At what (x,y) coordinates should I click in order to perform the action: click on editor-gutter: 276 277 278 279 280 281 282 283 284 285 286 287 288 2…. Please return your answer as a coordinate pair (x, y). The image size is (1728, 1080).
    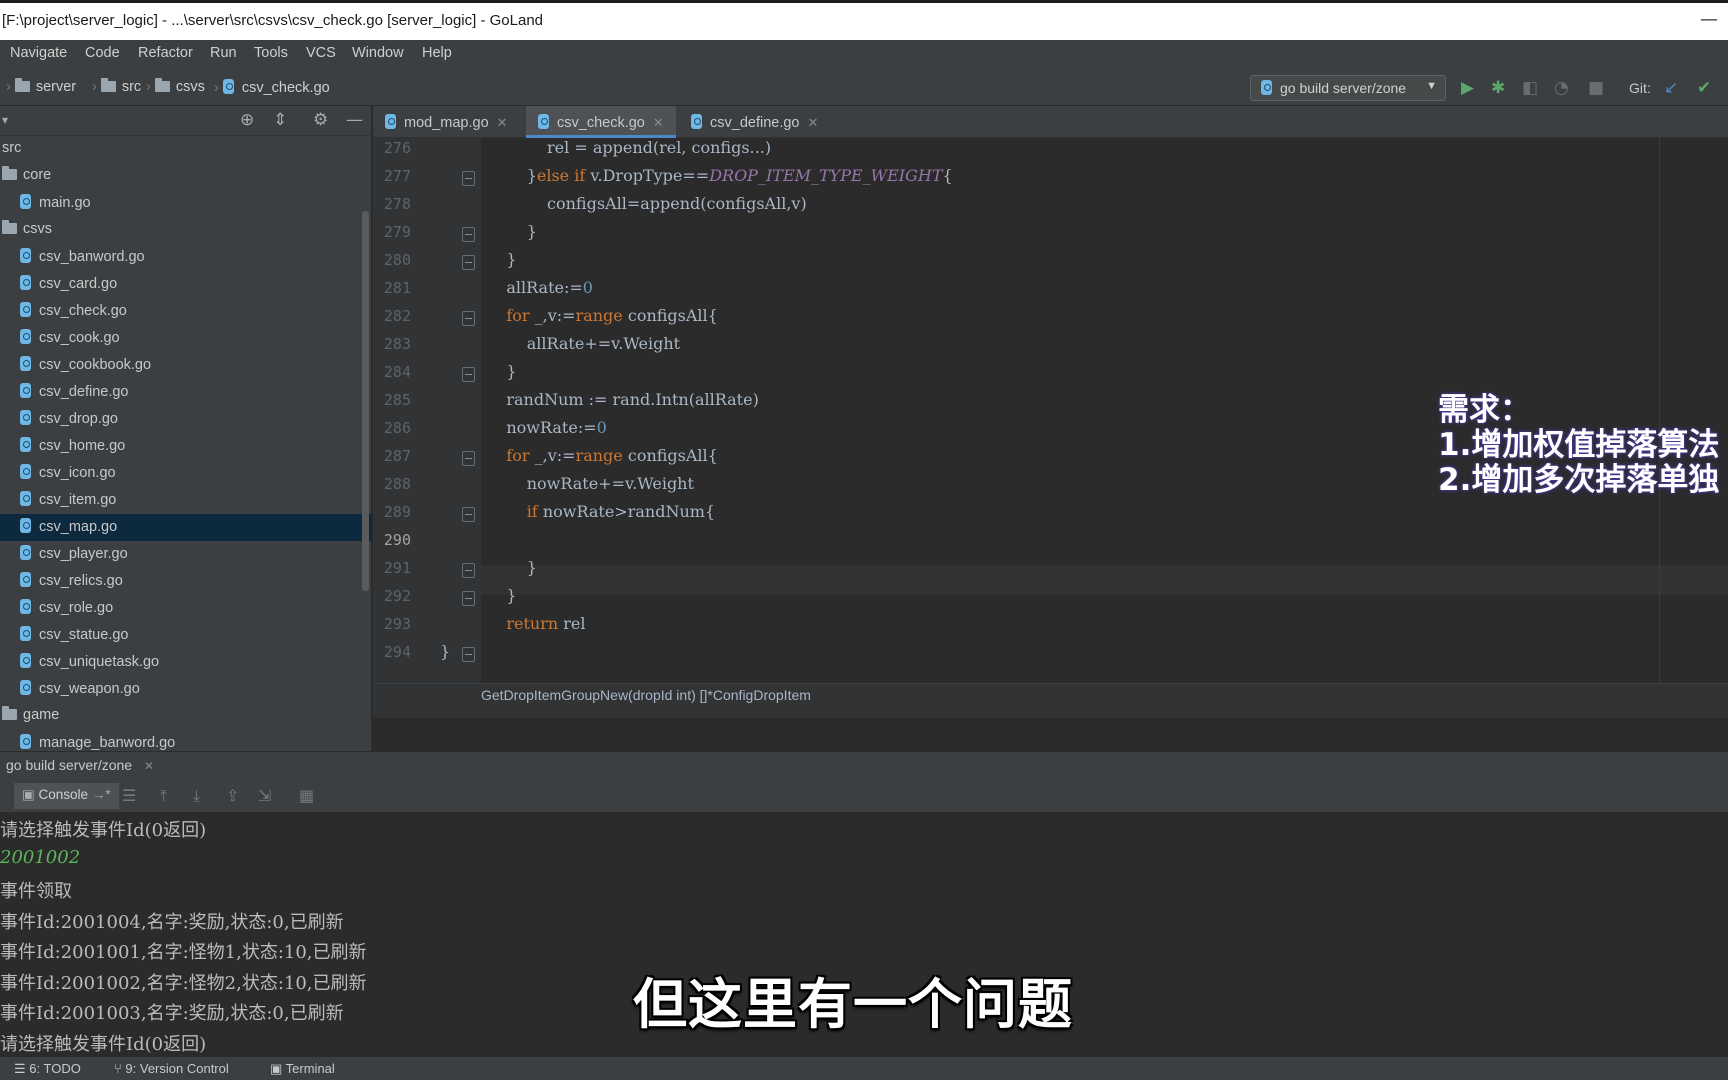
    Looking at the image, I should click on (427, 428).